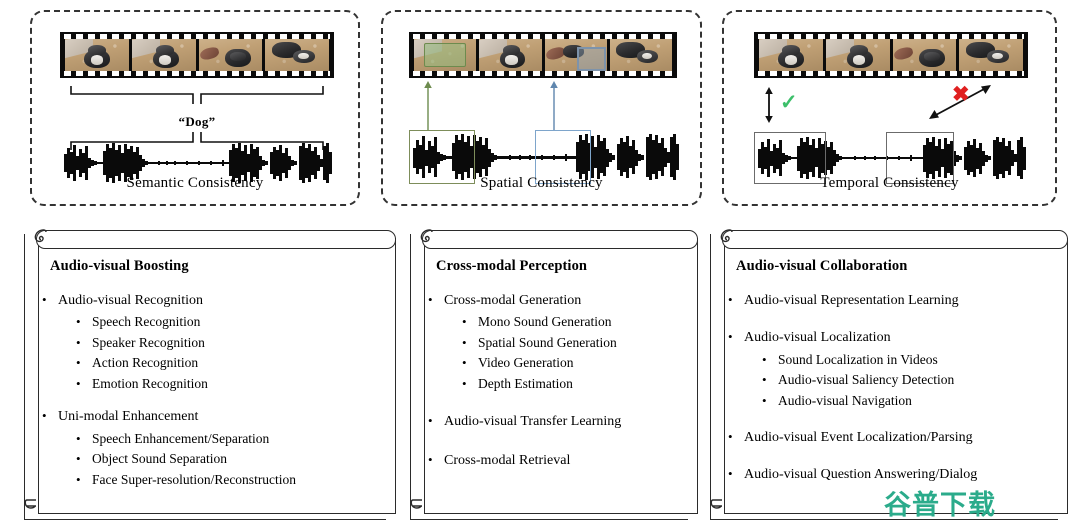  I want to click on semantic-label-dog: “Dog”, so click(197, 121).